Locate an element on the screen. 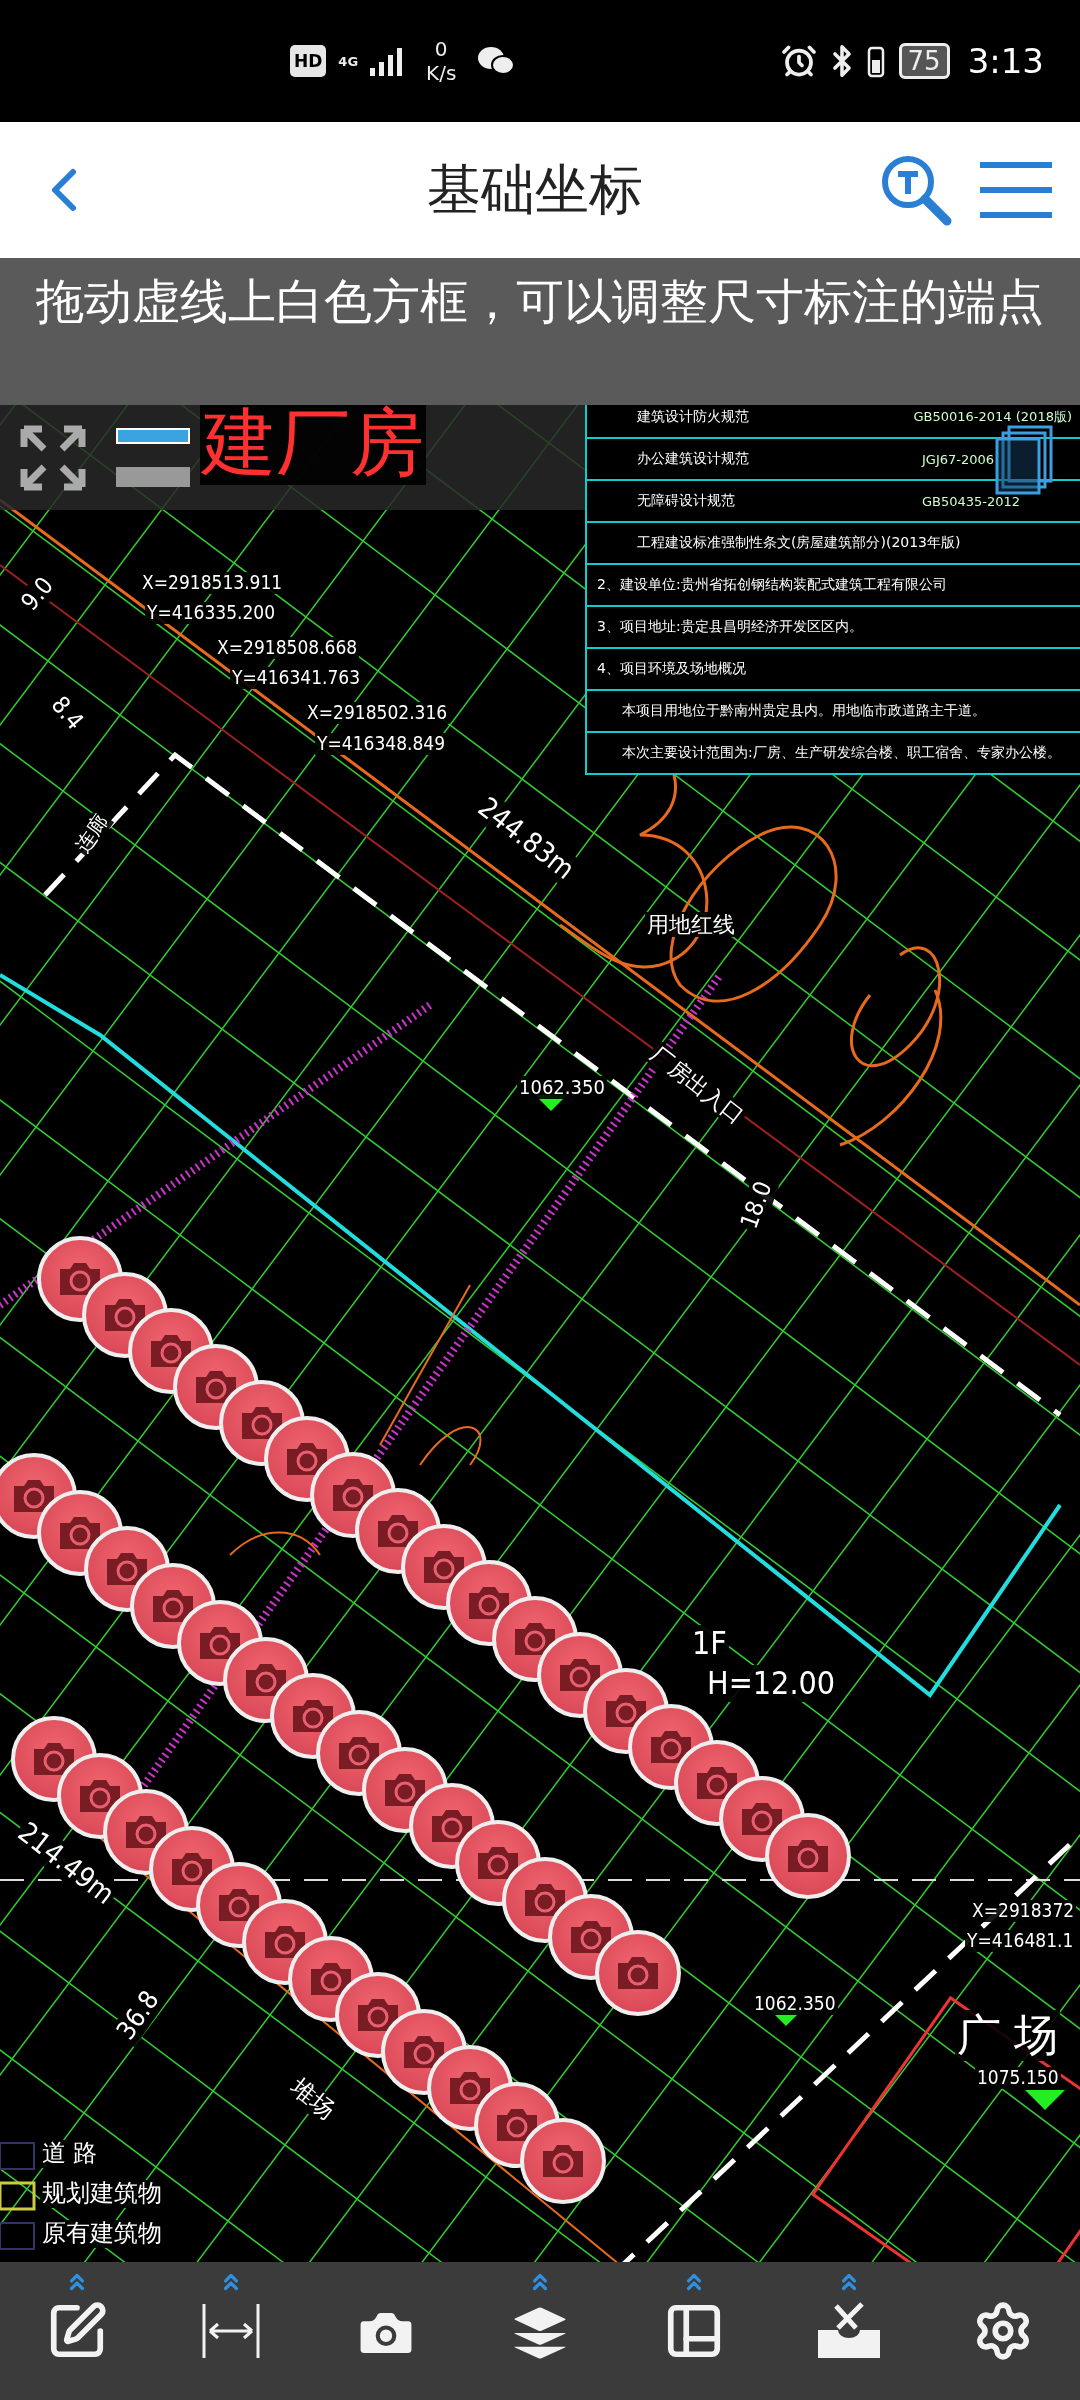  clock-time: 3:13 is located at coordinates (1005, 61).